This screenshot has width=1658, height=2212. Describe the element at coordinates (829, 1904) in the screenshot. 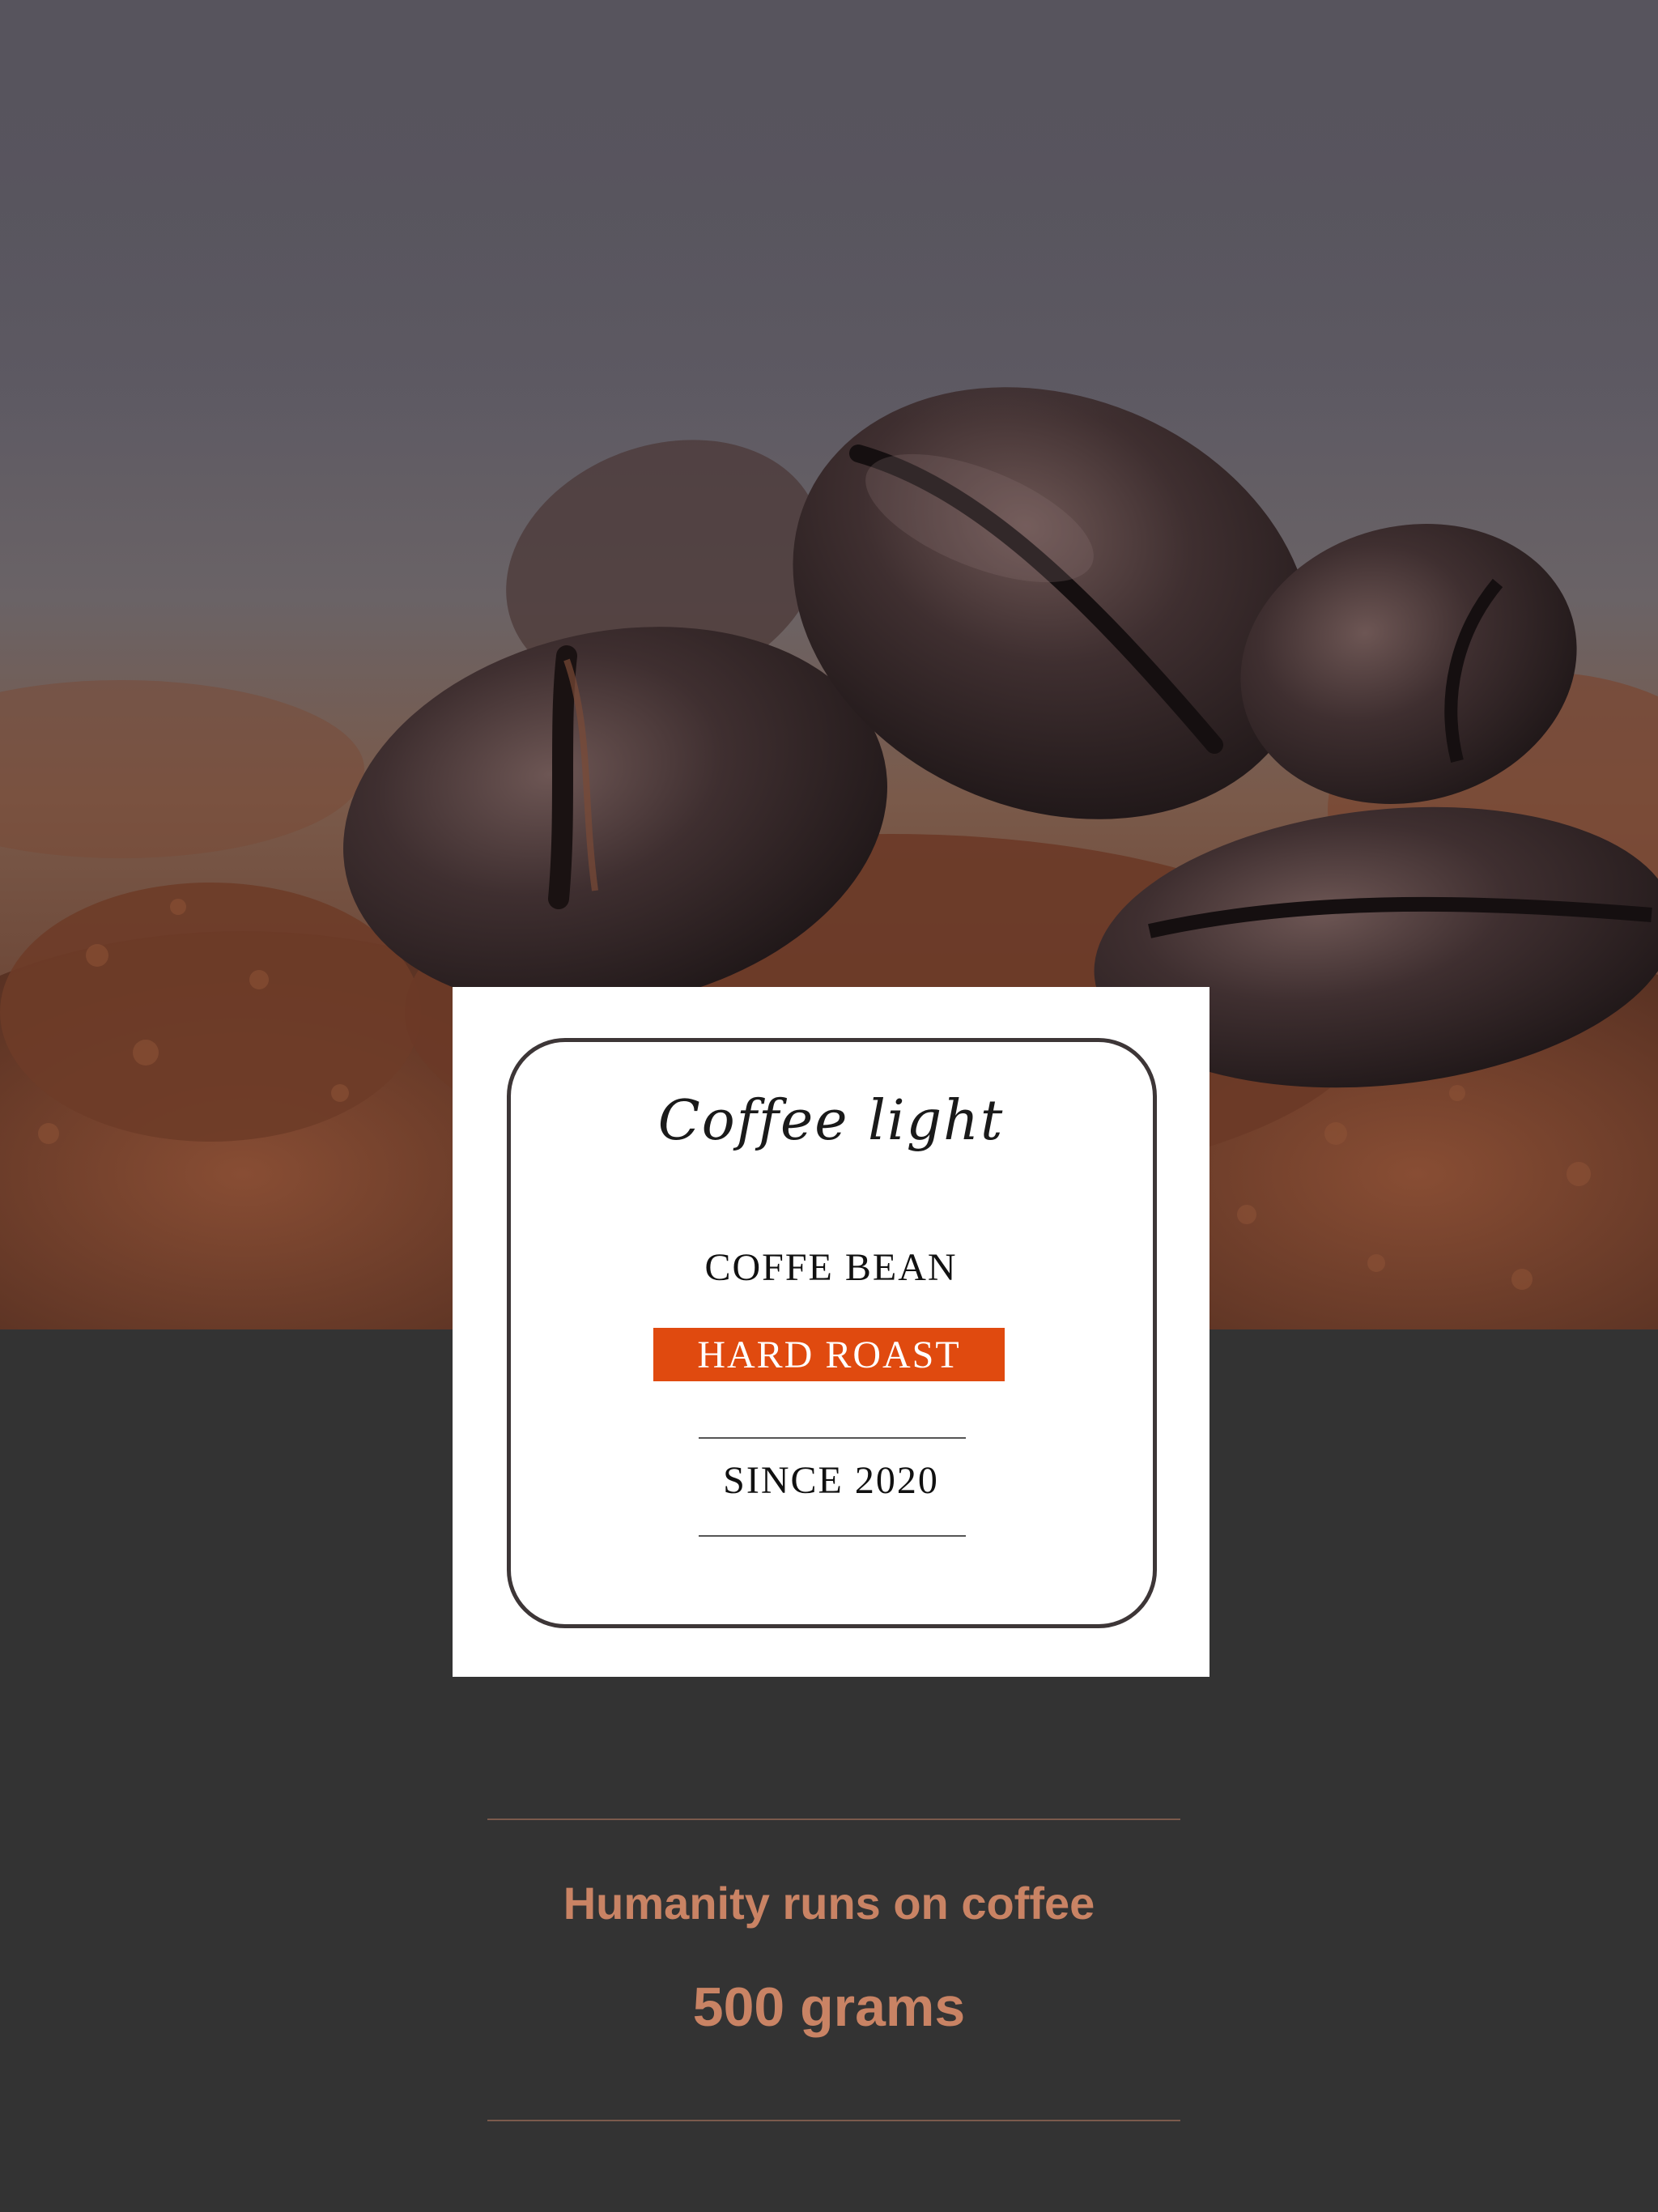

I see `tagline: Humanity runs on coffee` at that location.